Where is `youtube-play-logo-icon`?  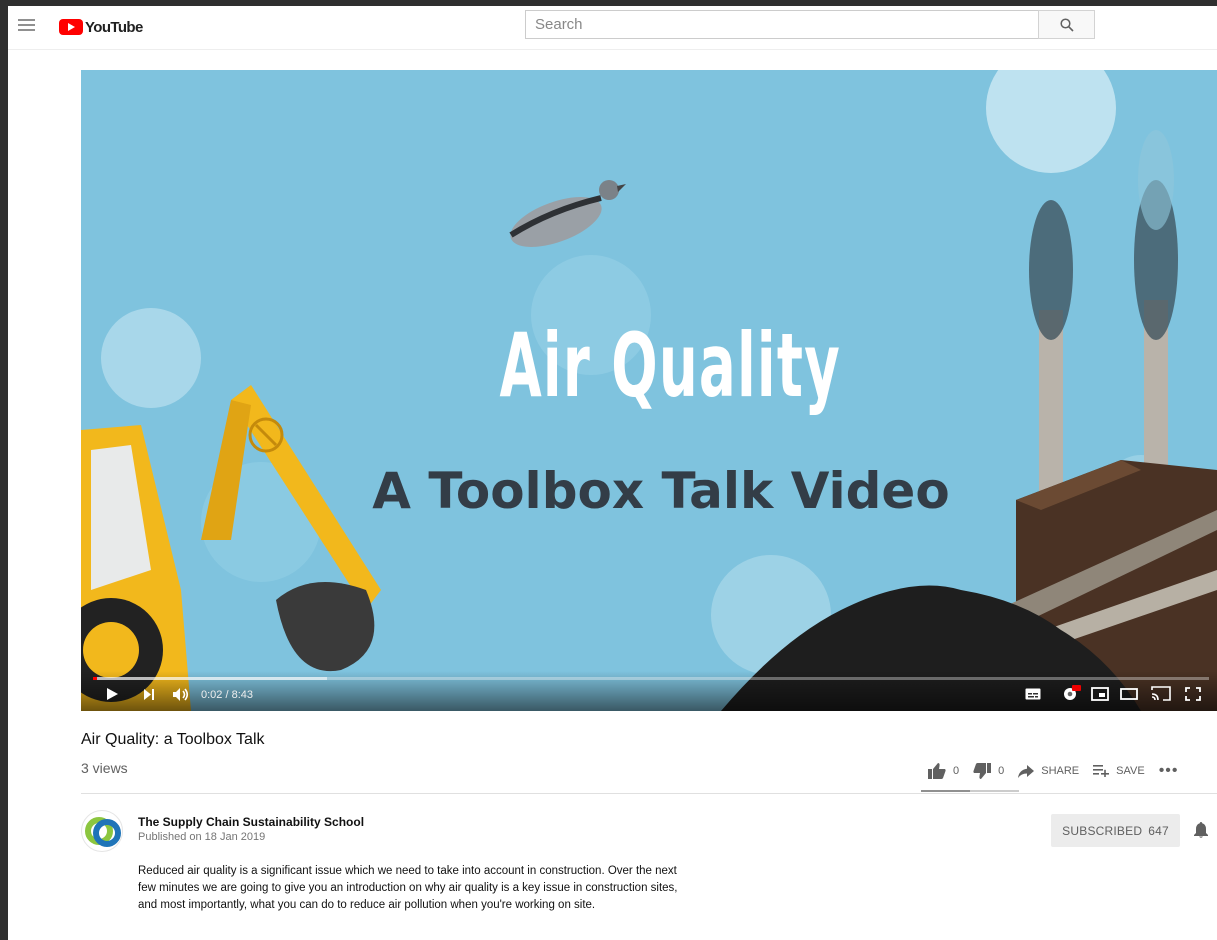
youtube-play-logo-icon is located at coordinates (71, 27).